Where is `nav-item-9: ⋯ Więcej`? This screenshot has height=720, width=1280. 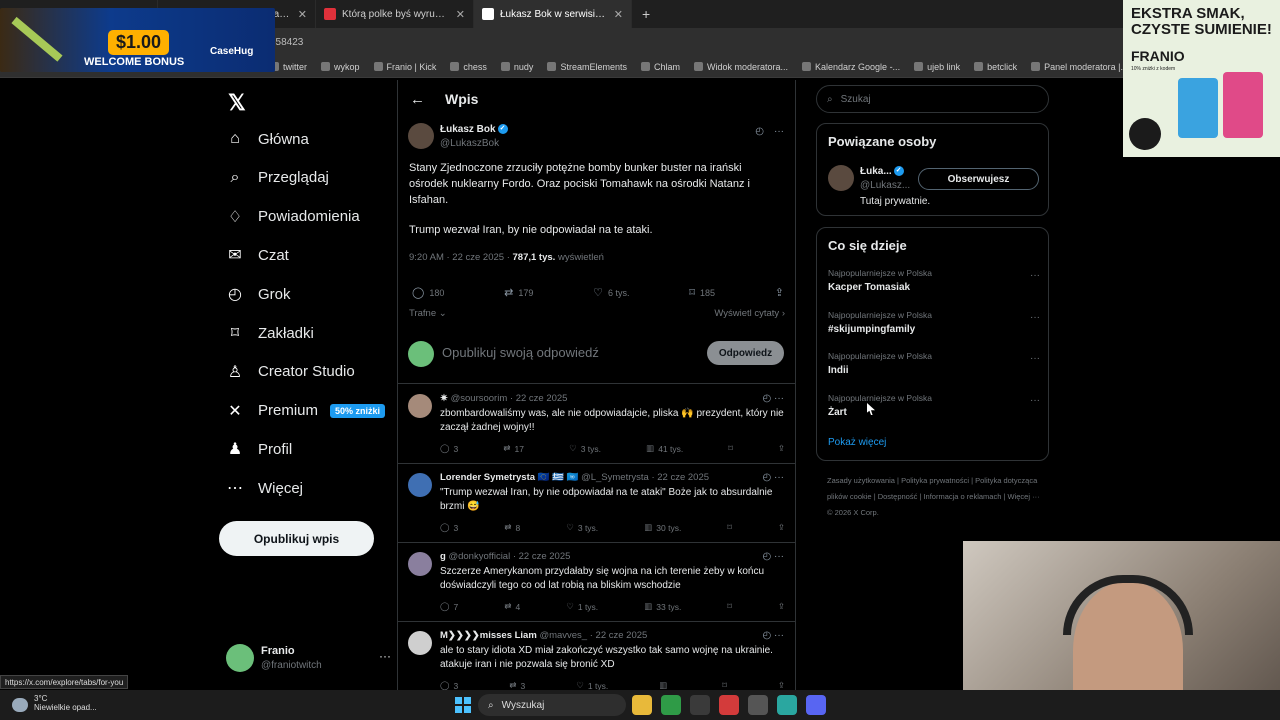 nav-item-9: ⋯ Więcej is located at coordinates (264, 488).